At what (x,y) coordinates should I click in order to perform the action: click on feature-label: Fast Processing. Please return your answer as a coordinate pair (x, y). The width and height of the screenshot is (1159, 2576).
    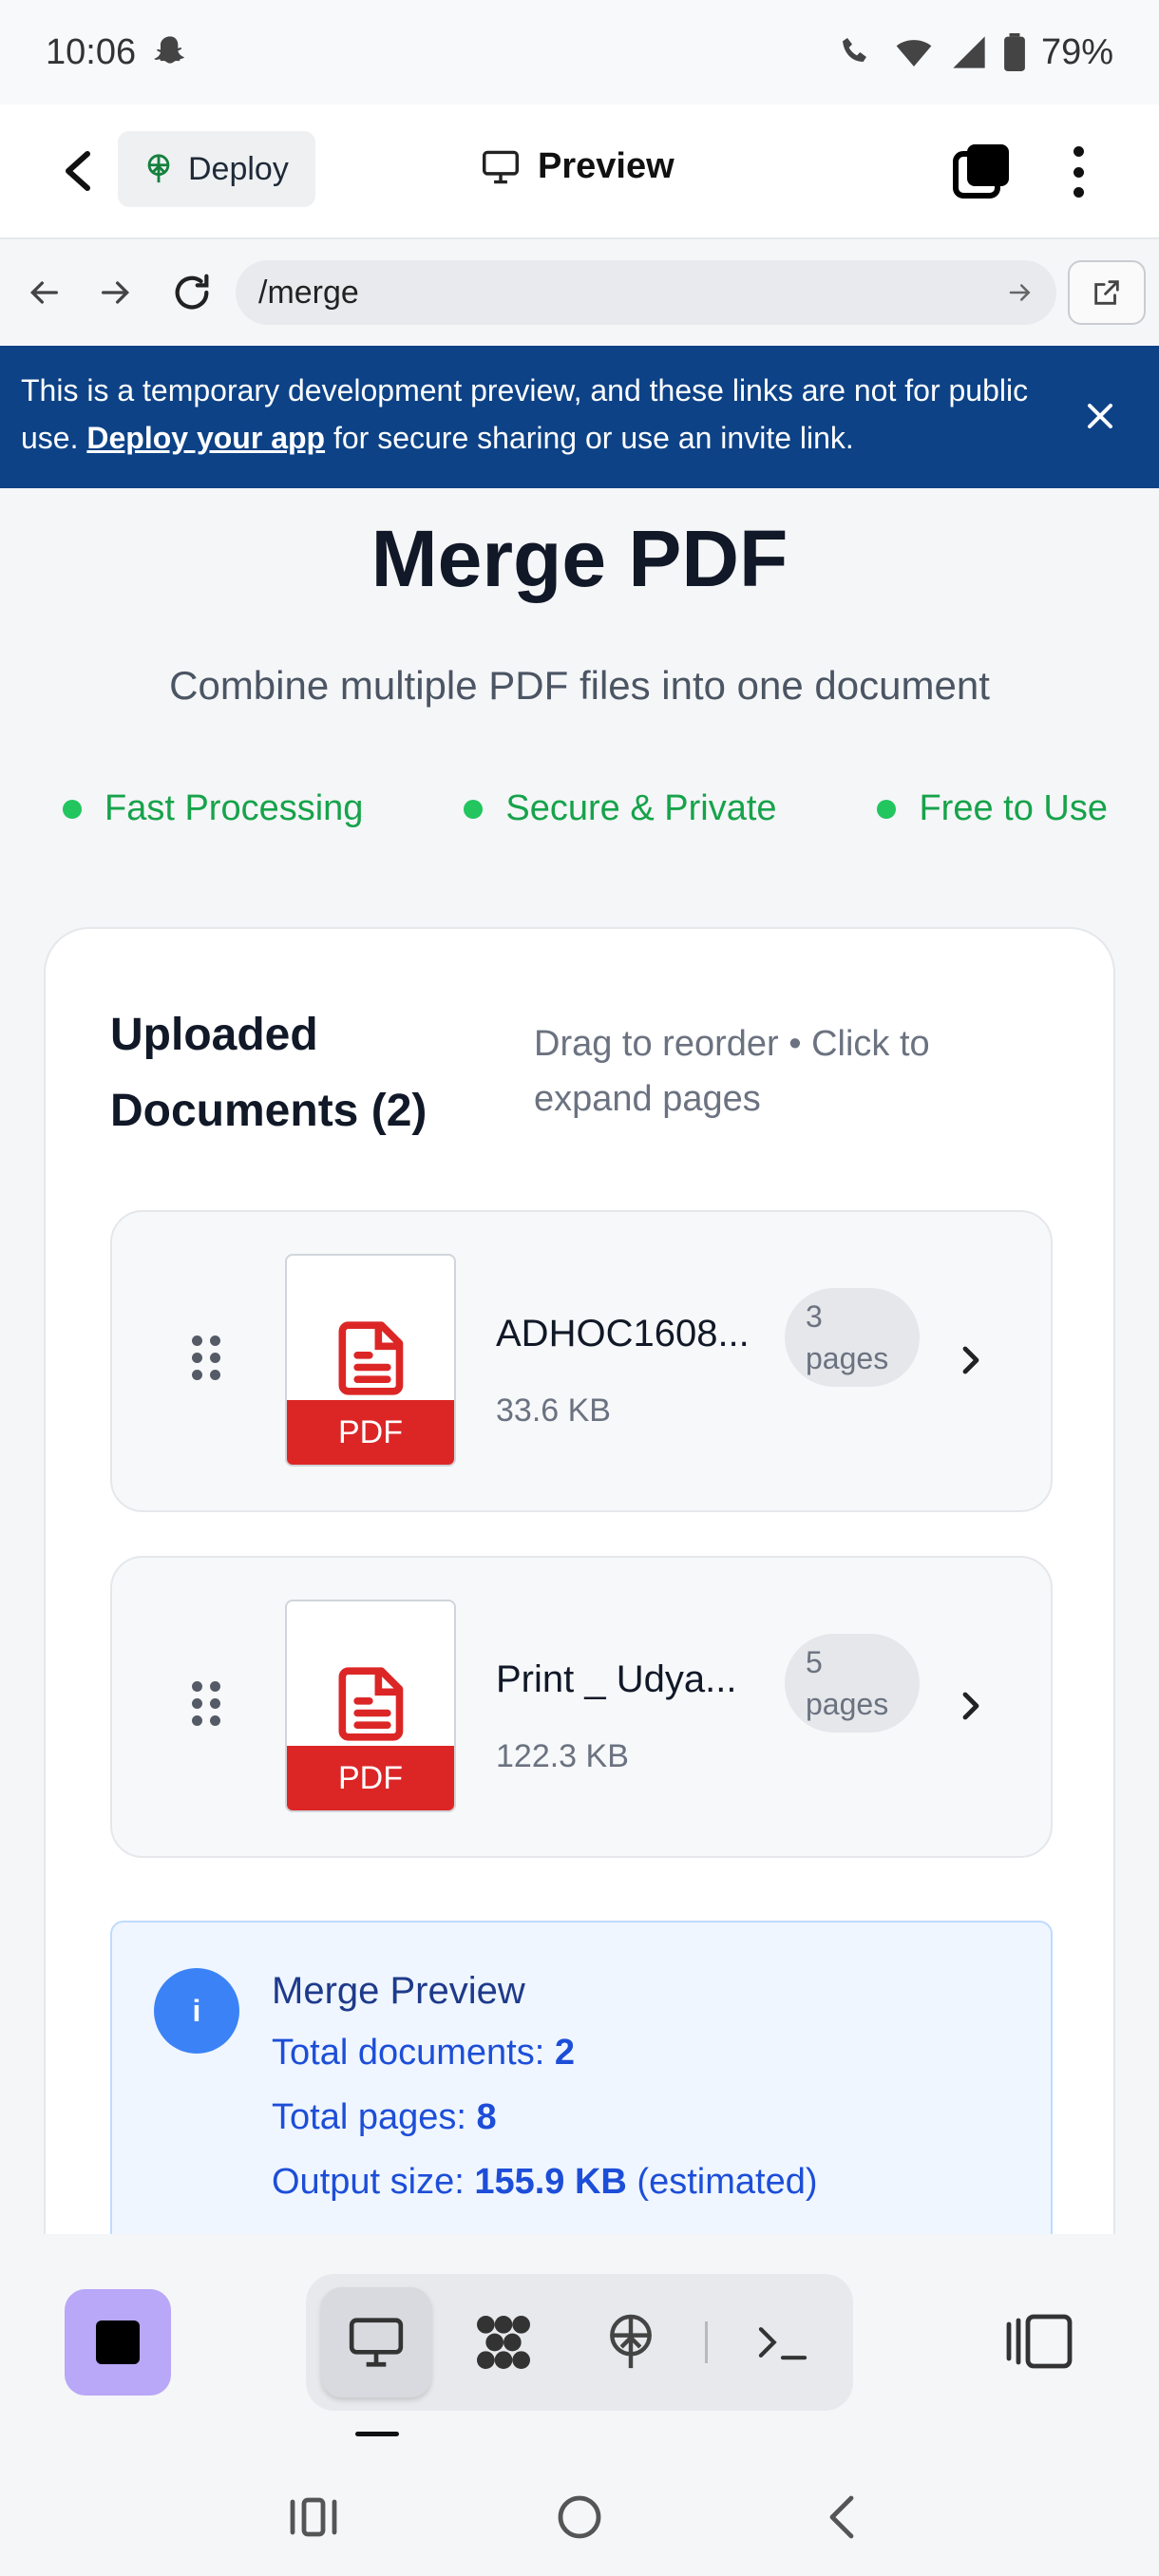
    Looking at the image, I should click on (234, 808).